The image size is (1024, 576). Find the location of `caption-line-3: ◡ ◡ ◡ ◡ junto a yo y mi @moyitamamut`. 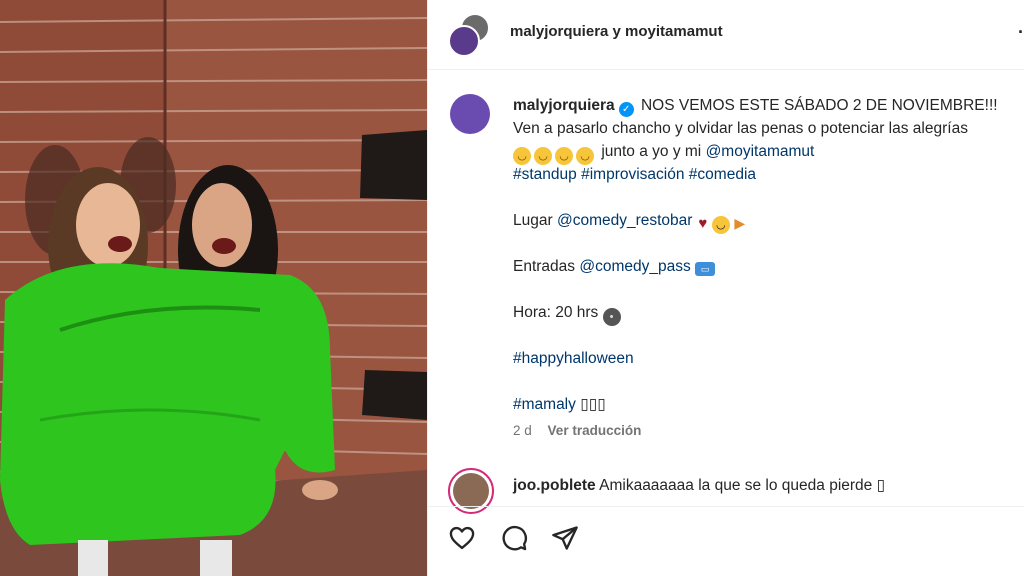

caption-line-3: ◡ ◡ ◡ ◡ junto a yo y mi @moyitamamut is located at coordinates (768, 152).